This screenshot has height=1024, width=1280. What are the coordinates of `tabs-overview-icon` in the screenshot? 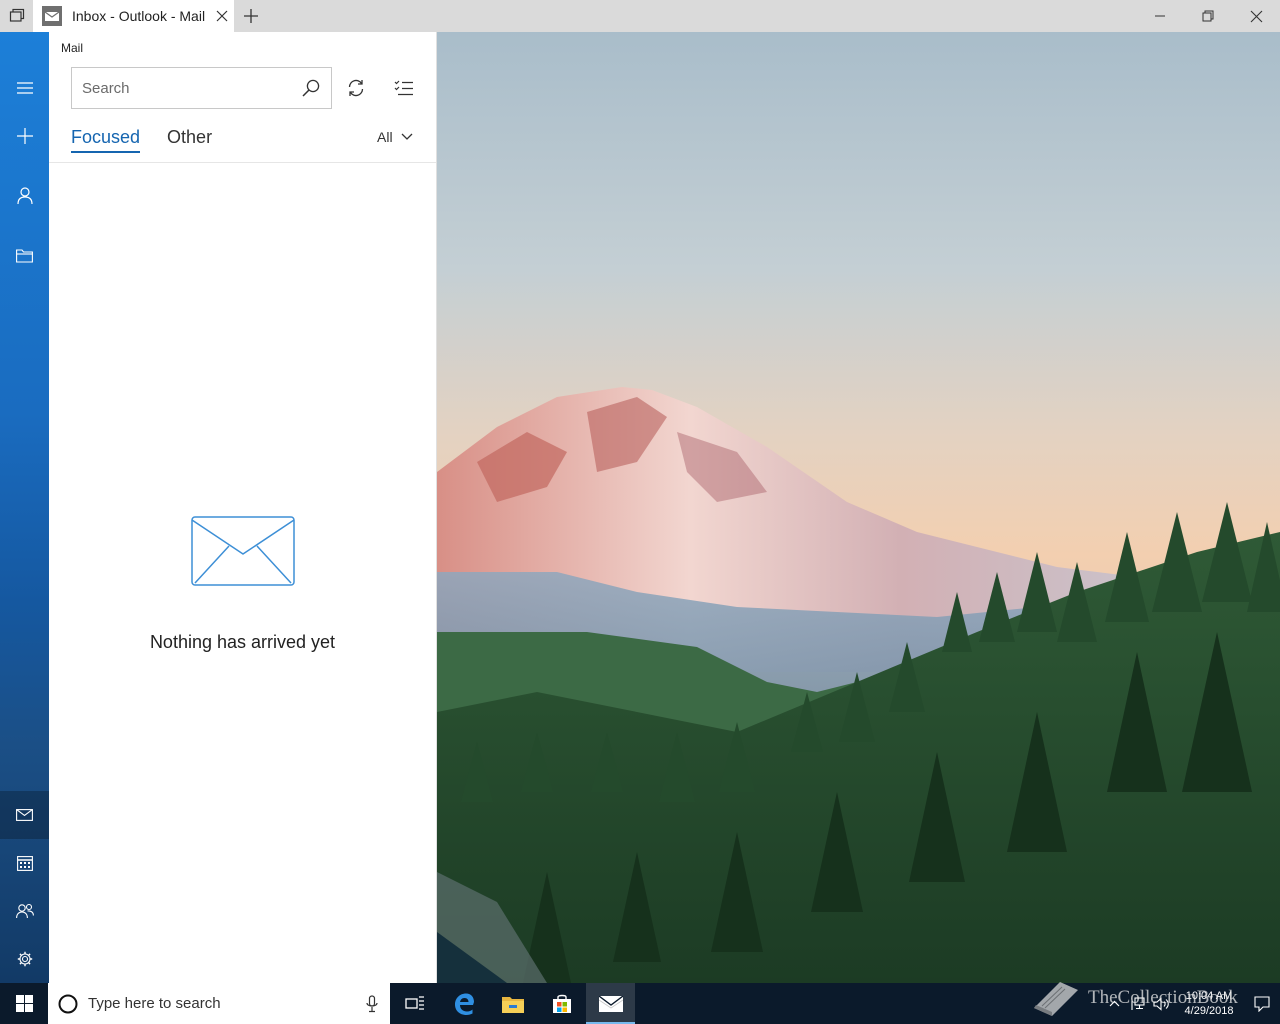 It's located at (16, 15).